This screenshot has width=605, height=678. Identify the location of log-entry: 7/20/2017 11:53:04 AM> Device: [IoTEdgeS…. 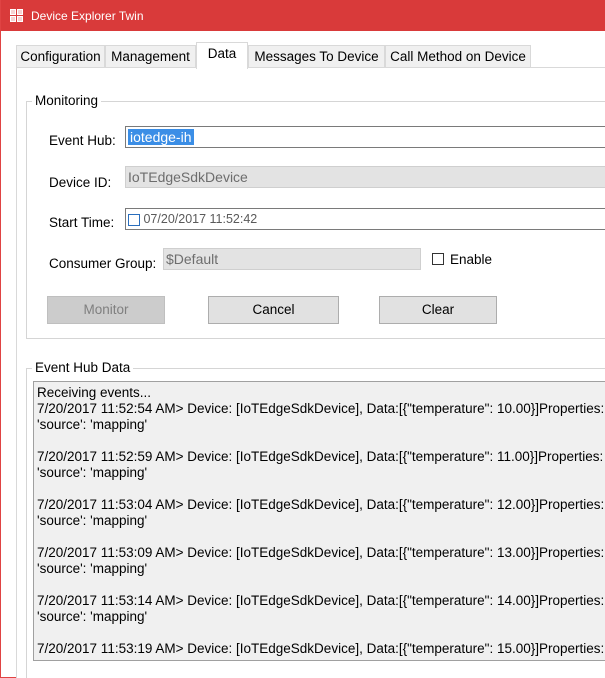
(321, 512).